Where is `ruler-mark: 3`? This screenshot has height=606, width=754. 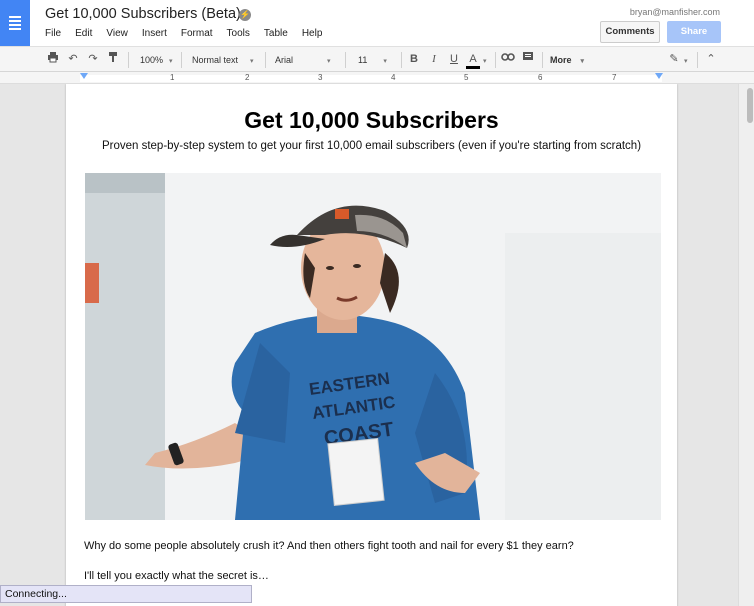
ruler-mark: 3 is located at coordinates (320, 77).